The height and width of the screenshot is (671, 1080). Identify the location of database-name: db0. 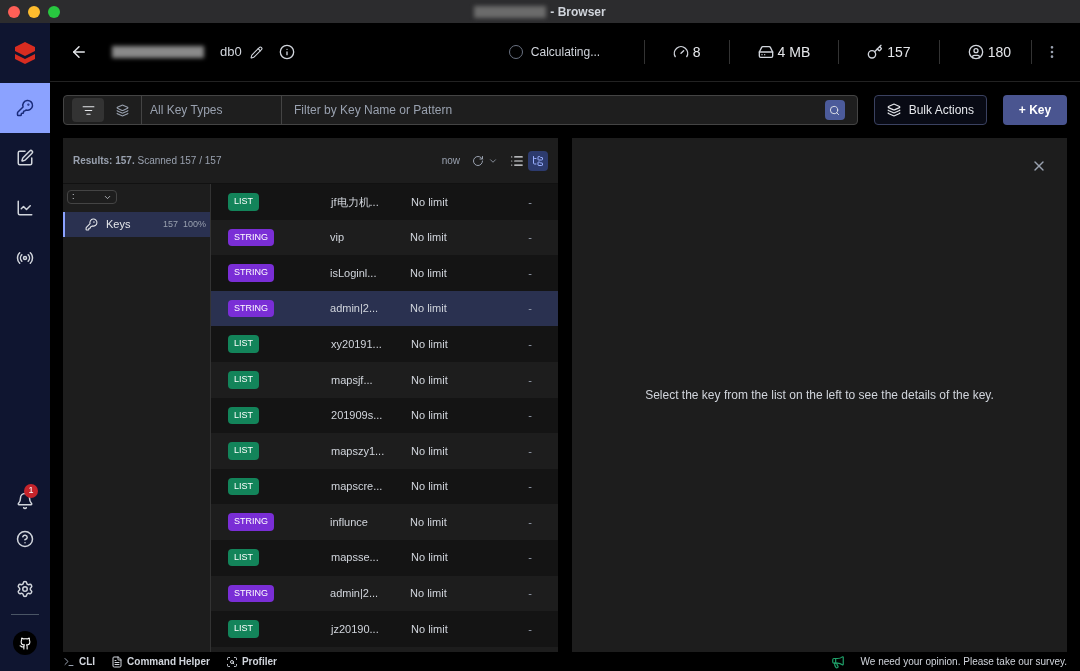
(231, 52).